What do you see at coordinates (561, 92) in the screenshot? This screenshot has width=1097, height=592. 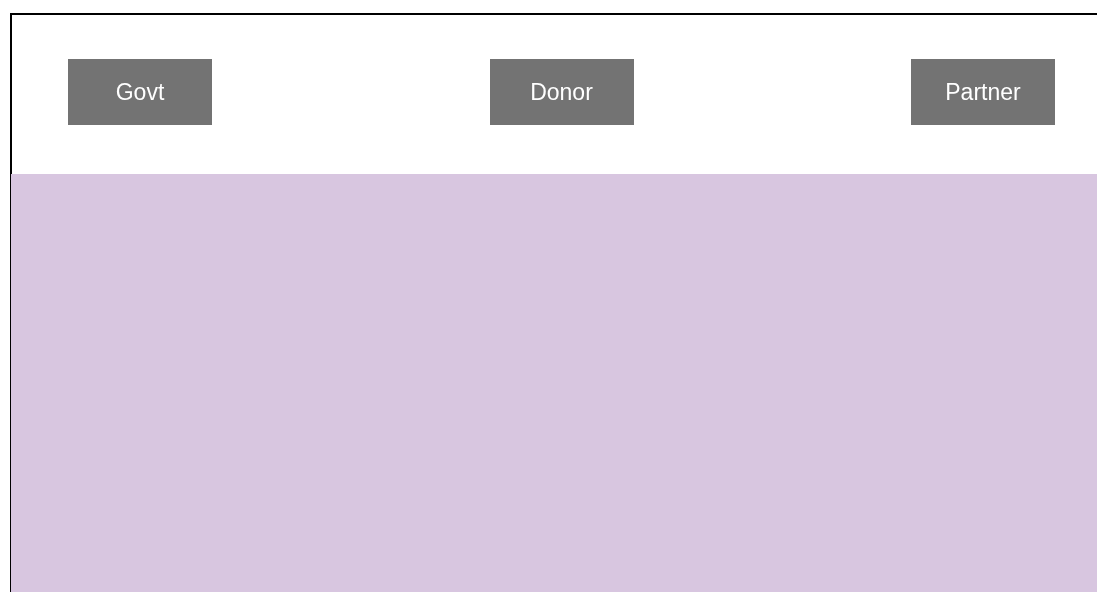 I see `category-button: Donor` at bounding box center [561, 92].